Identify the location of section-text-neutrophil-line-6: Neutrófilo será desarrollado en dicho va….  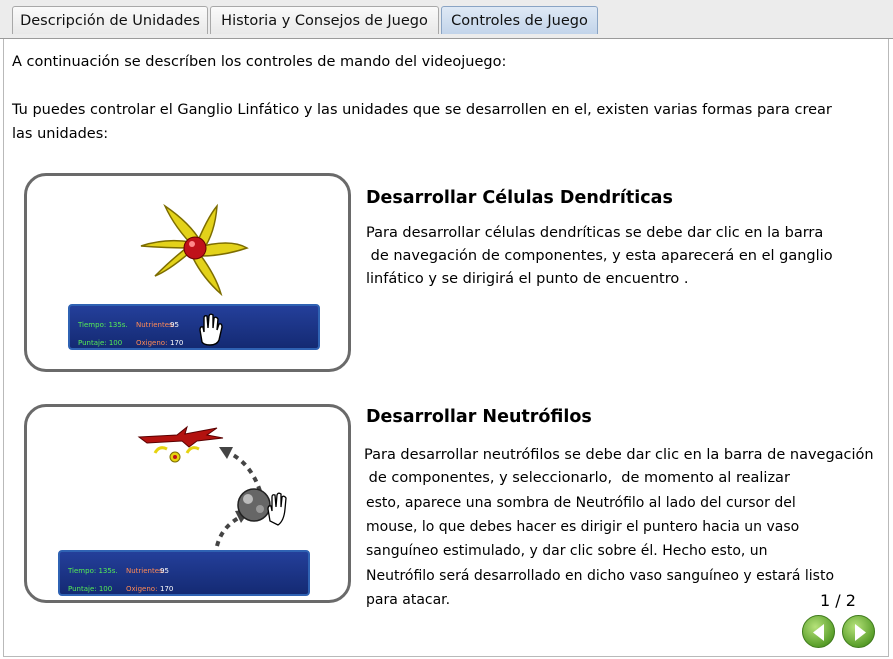
(600, 576).